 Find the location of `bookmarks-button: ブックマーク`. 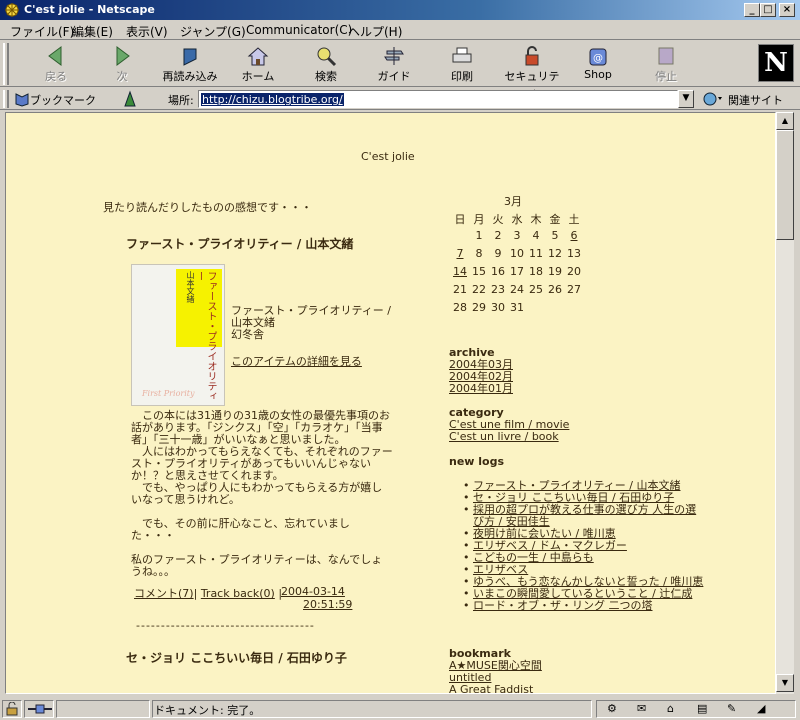

bookmarks-button: ブックマーク is located at coordinates (63, 100).